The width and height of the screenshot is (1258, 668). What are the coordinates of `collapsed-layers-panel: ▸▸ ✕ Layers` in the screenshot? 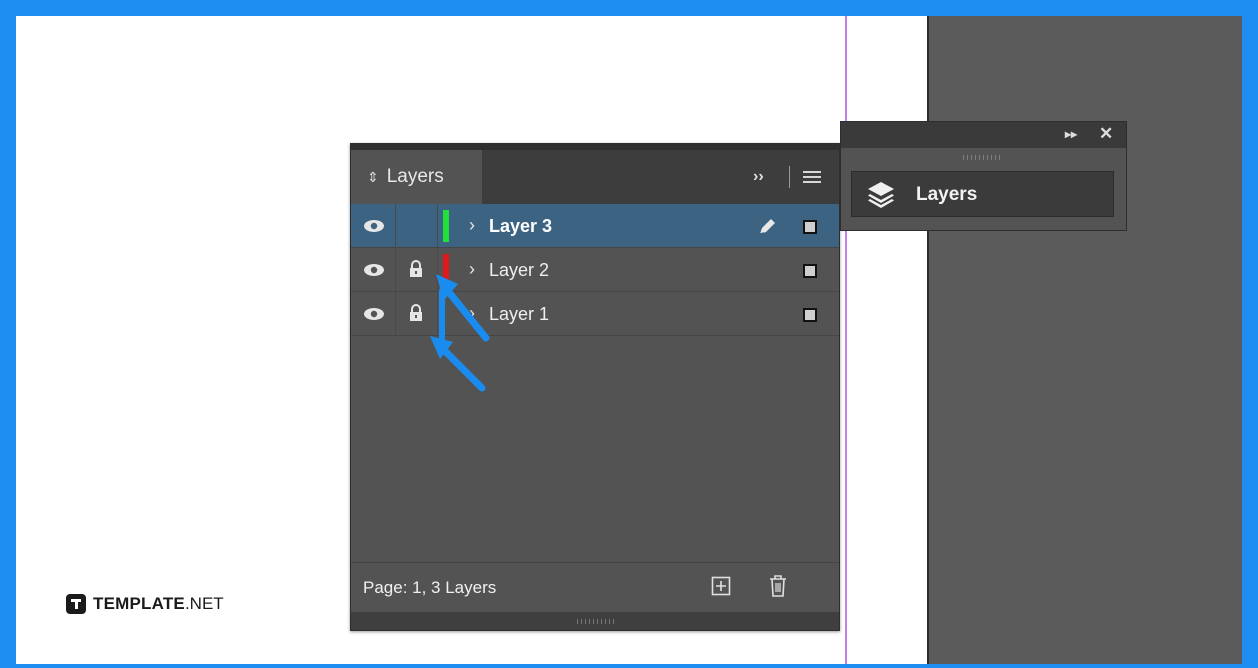 It's located at (983, 176).